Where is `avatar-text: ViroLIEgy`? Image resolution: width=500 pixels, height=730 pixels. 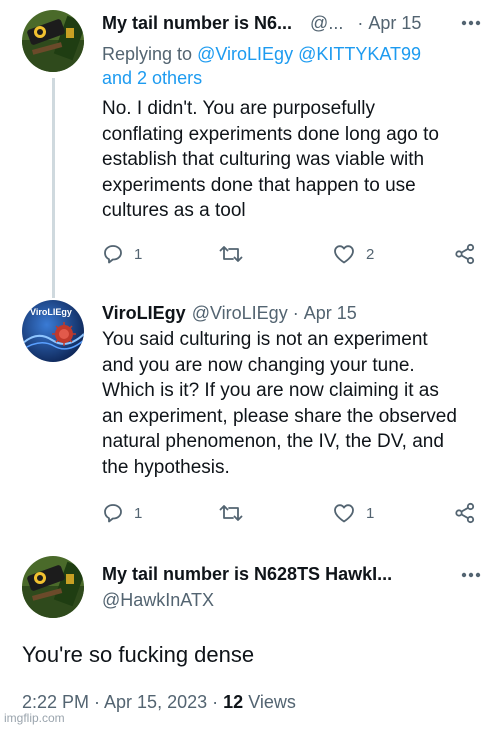 avatar-text: ViroLIEgy is located at coordinates (51, 312).